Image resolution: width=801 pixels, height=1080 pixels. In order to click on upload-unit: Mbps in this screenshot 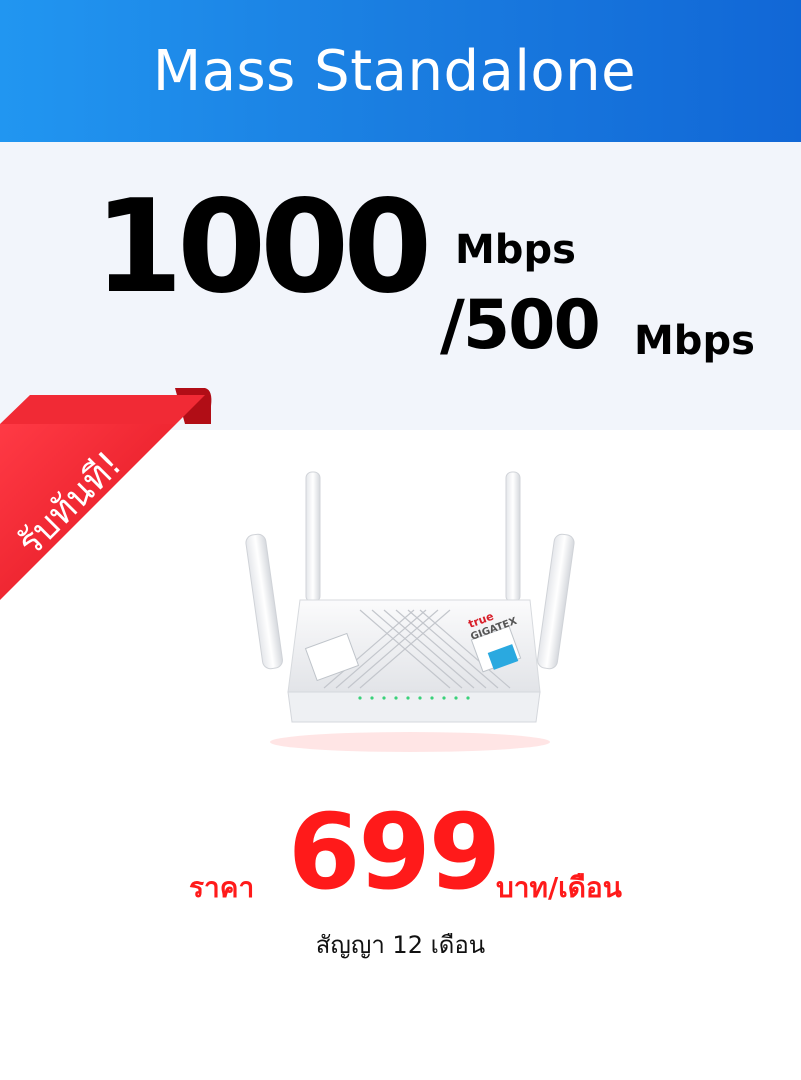, I will do `click(694, 341)`.